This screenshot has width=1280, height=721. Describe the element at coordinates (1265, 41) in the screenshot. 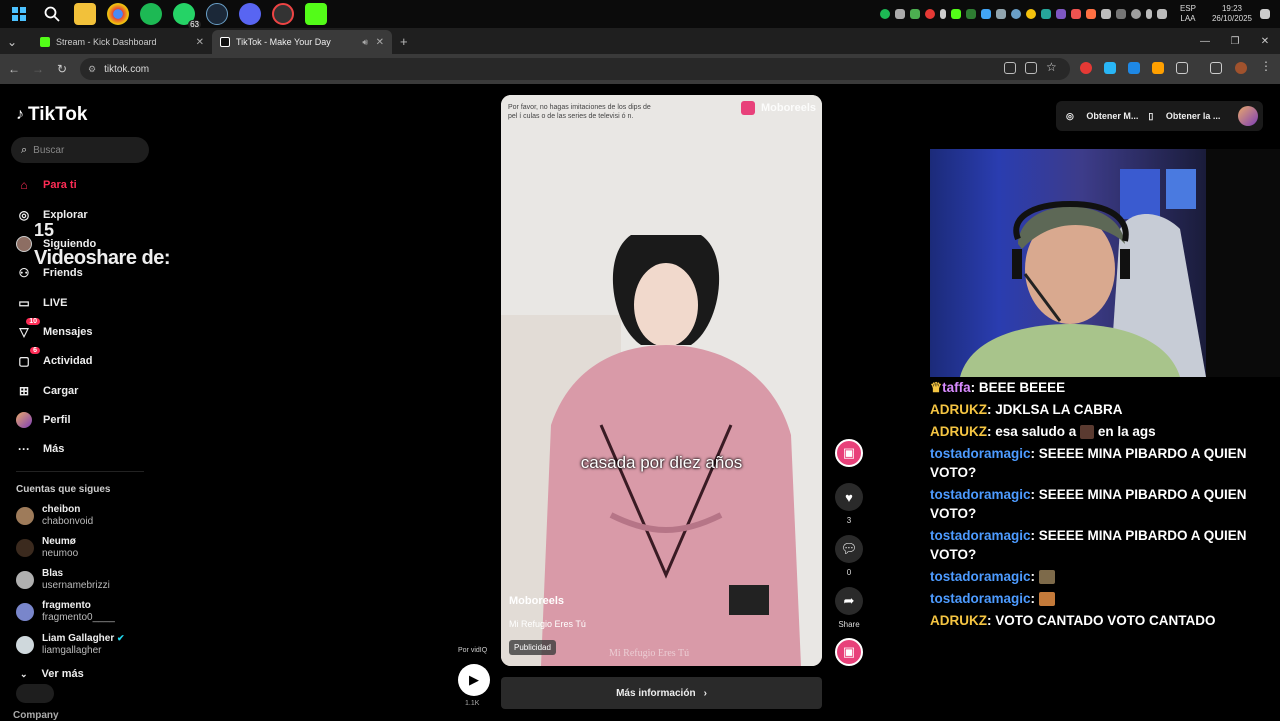

I see `close-window-icon: ✕` at that location.